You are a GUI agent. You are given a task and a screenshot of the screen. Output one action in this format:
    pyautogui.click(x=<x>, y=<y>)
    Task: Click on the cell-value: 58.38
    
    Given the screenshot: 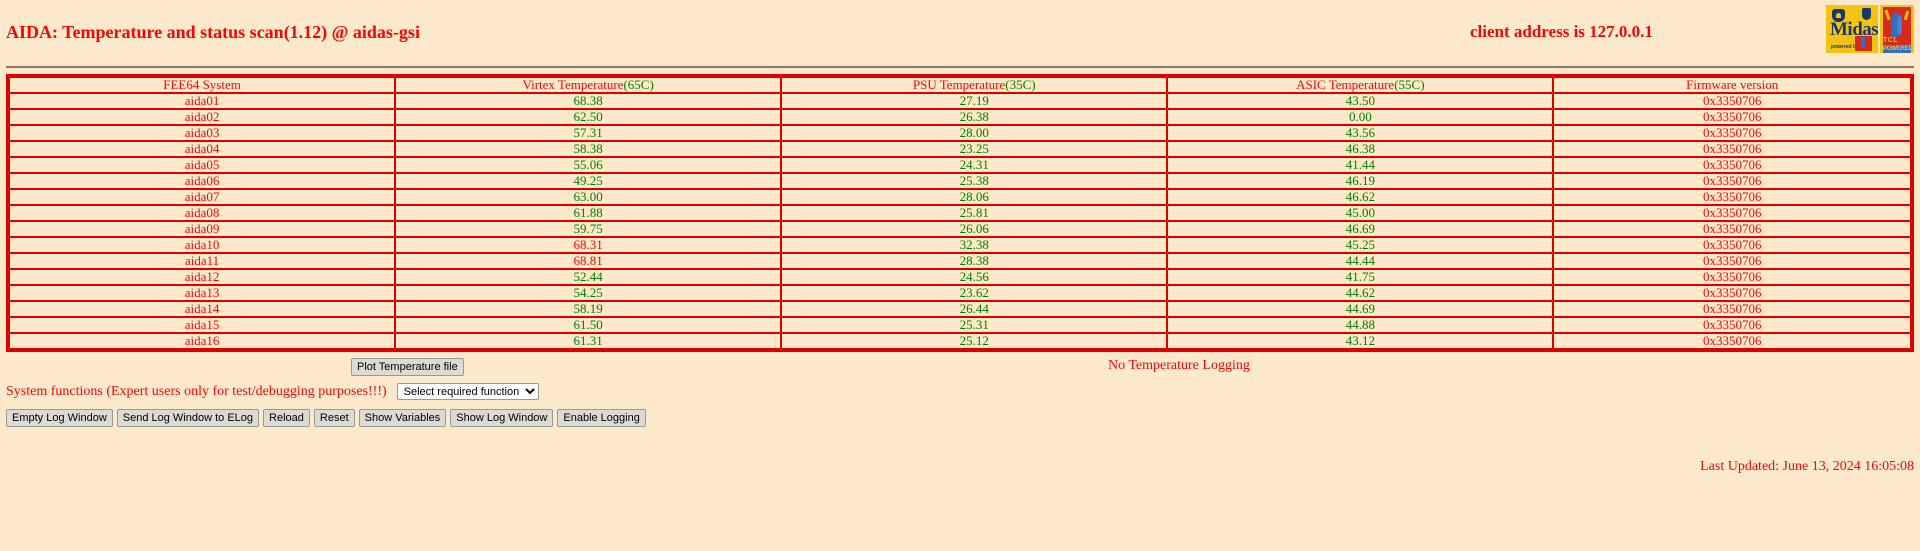 What is the action you would take?
    pyautogui.click(x=588, y=148)
    